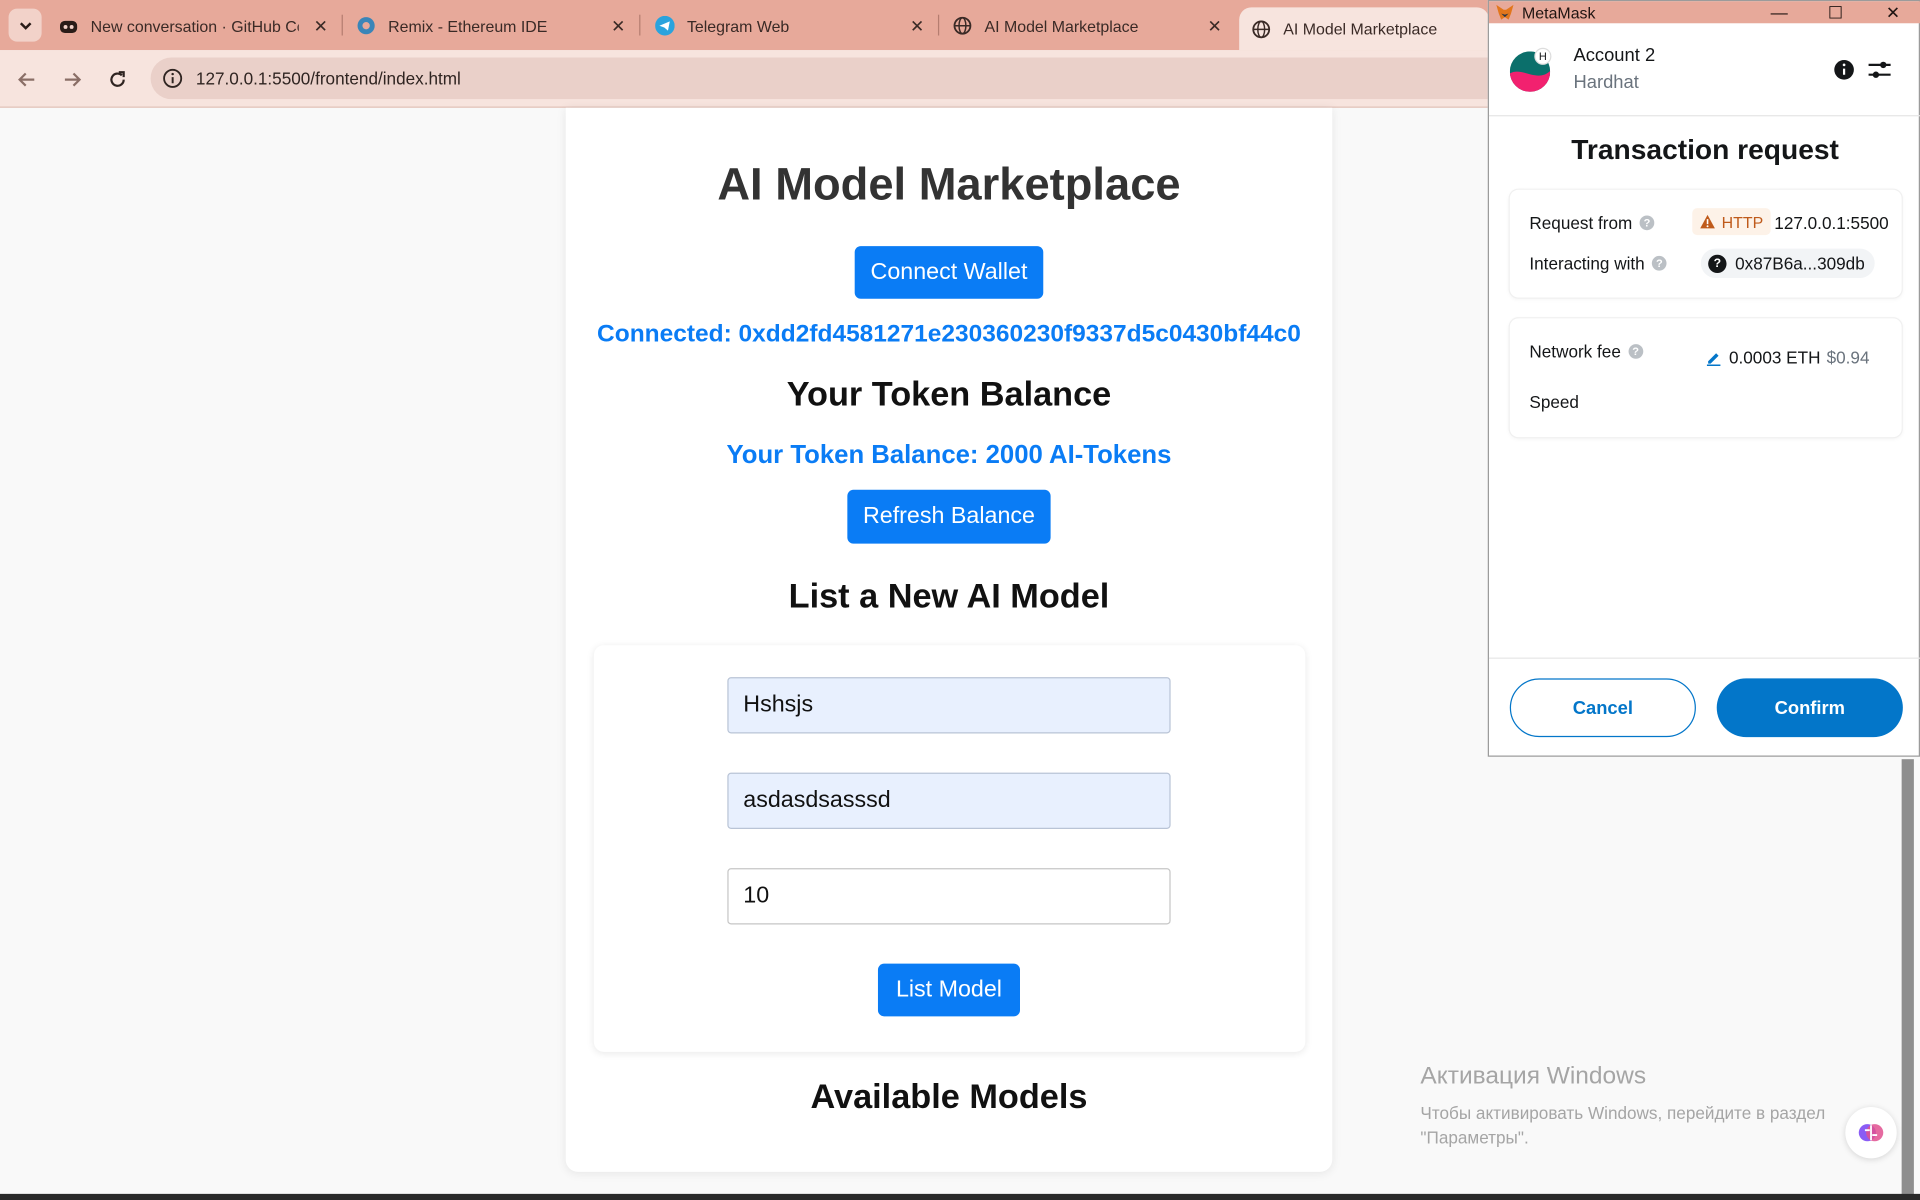 Image resolution: width=1920 pixels, height=1200 pixels. Describe the element at coordinates (1614, 55) in the screenshot. I see `account-name: Account 2` at that location.